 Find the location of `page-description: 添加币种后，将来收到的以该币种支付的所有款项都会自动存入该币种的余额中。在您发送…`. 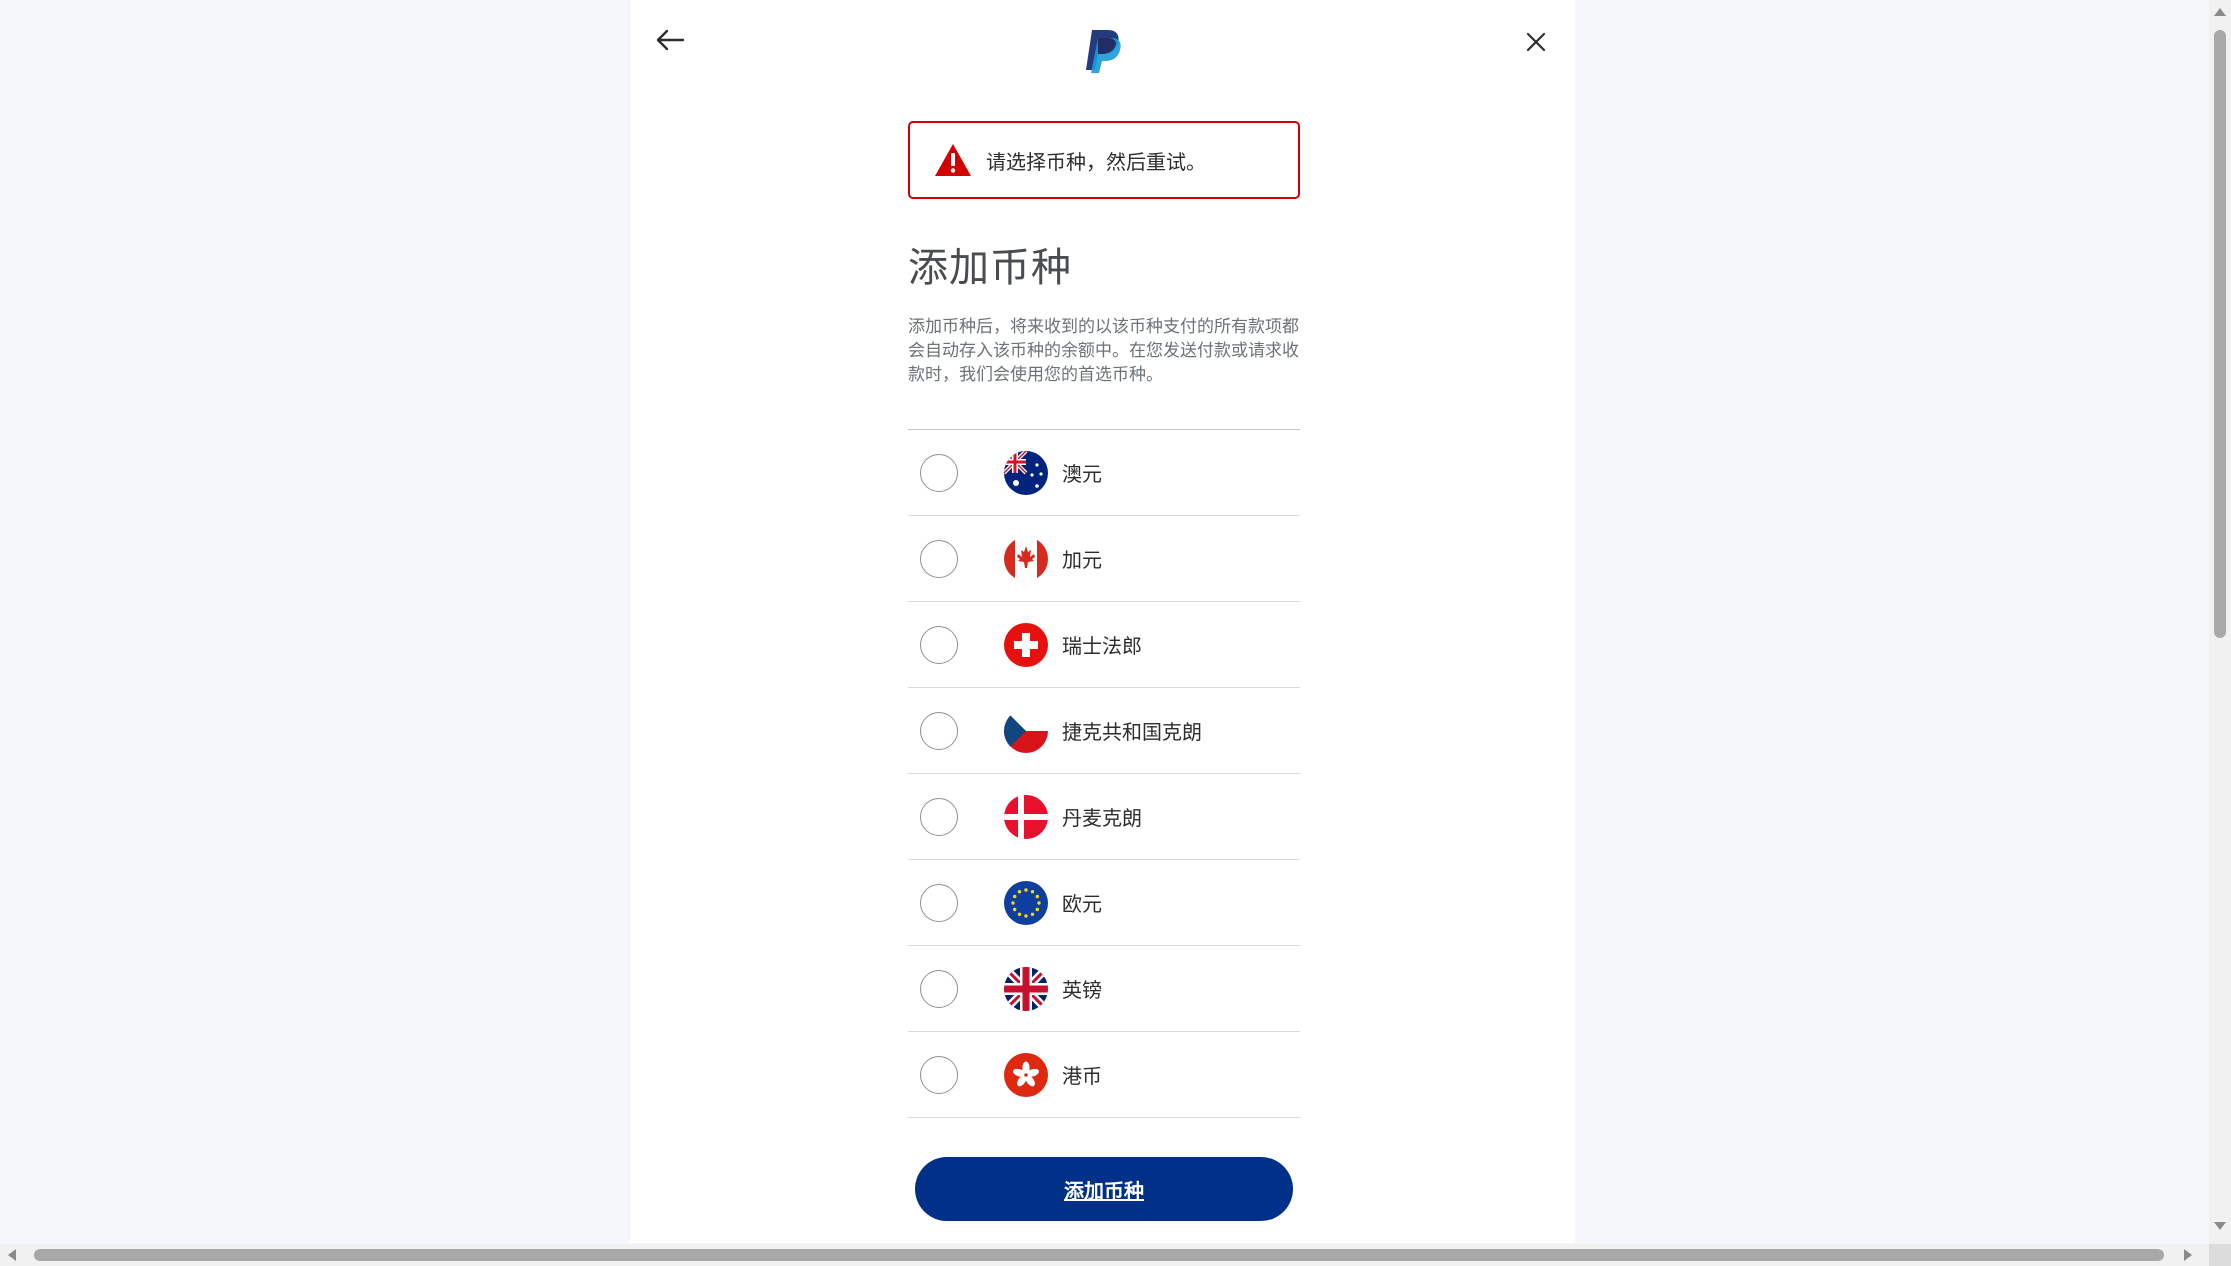

page-description: 添加币种后，将来收到的以该币种支付的所有款项都会自动存入该币种的余额中。在您发送… is located at coordinates (1103, 351).